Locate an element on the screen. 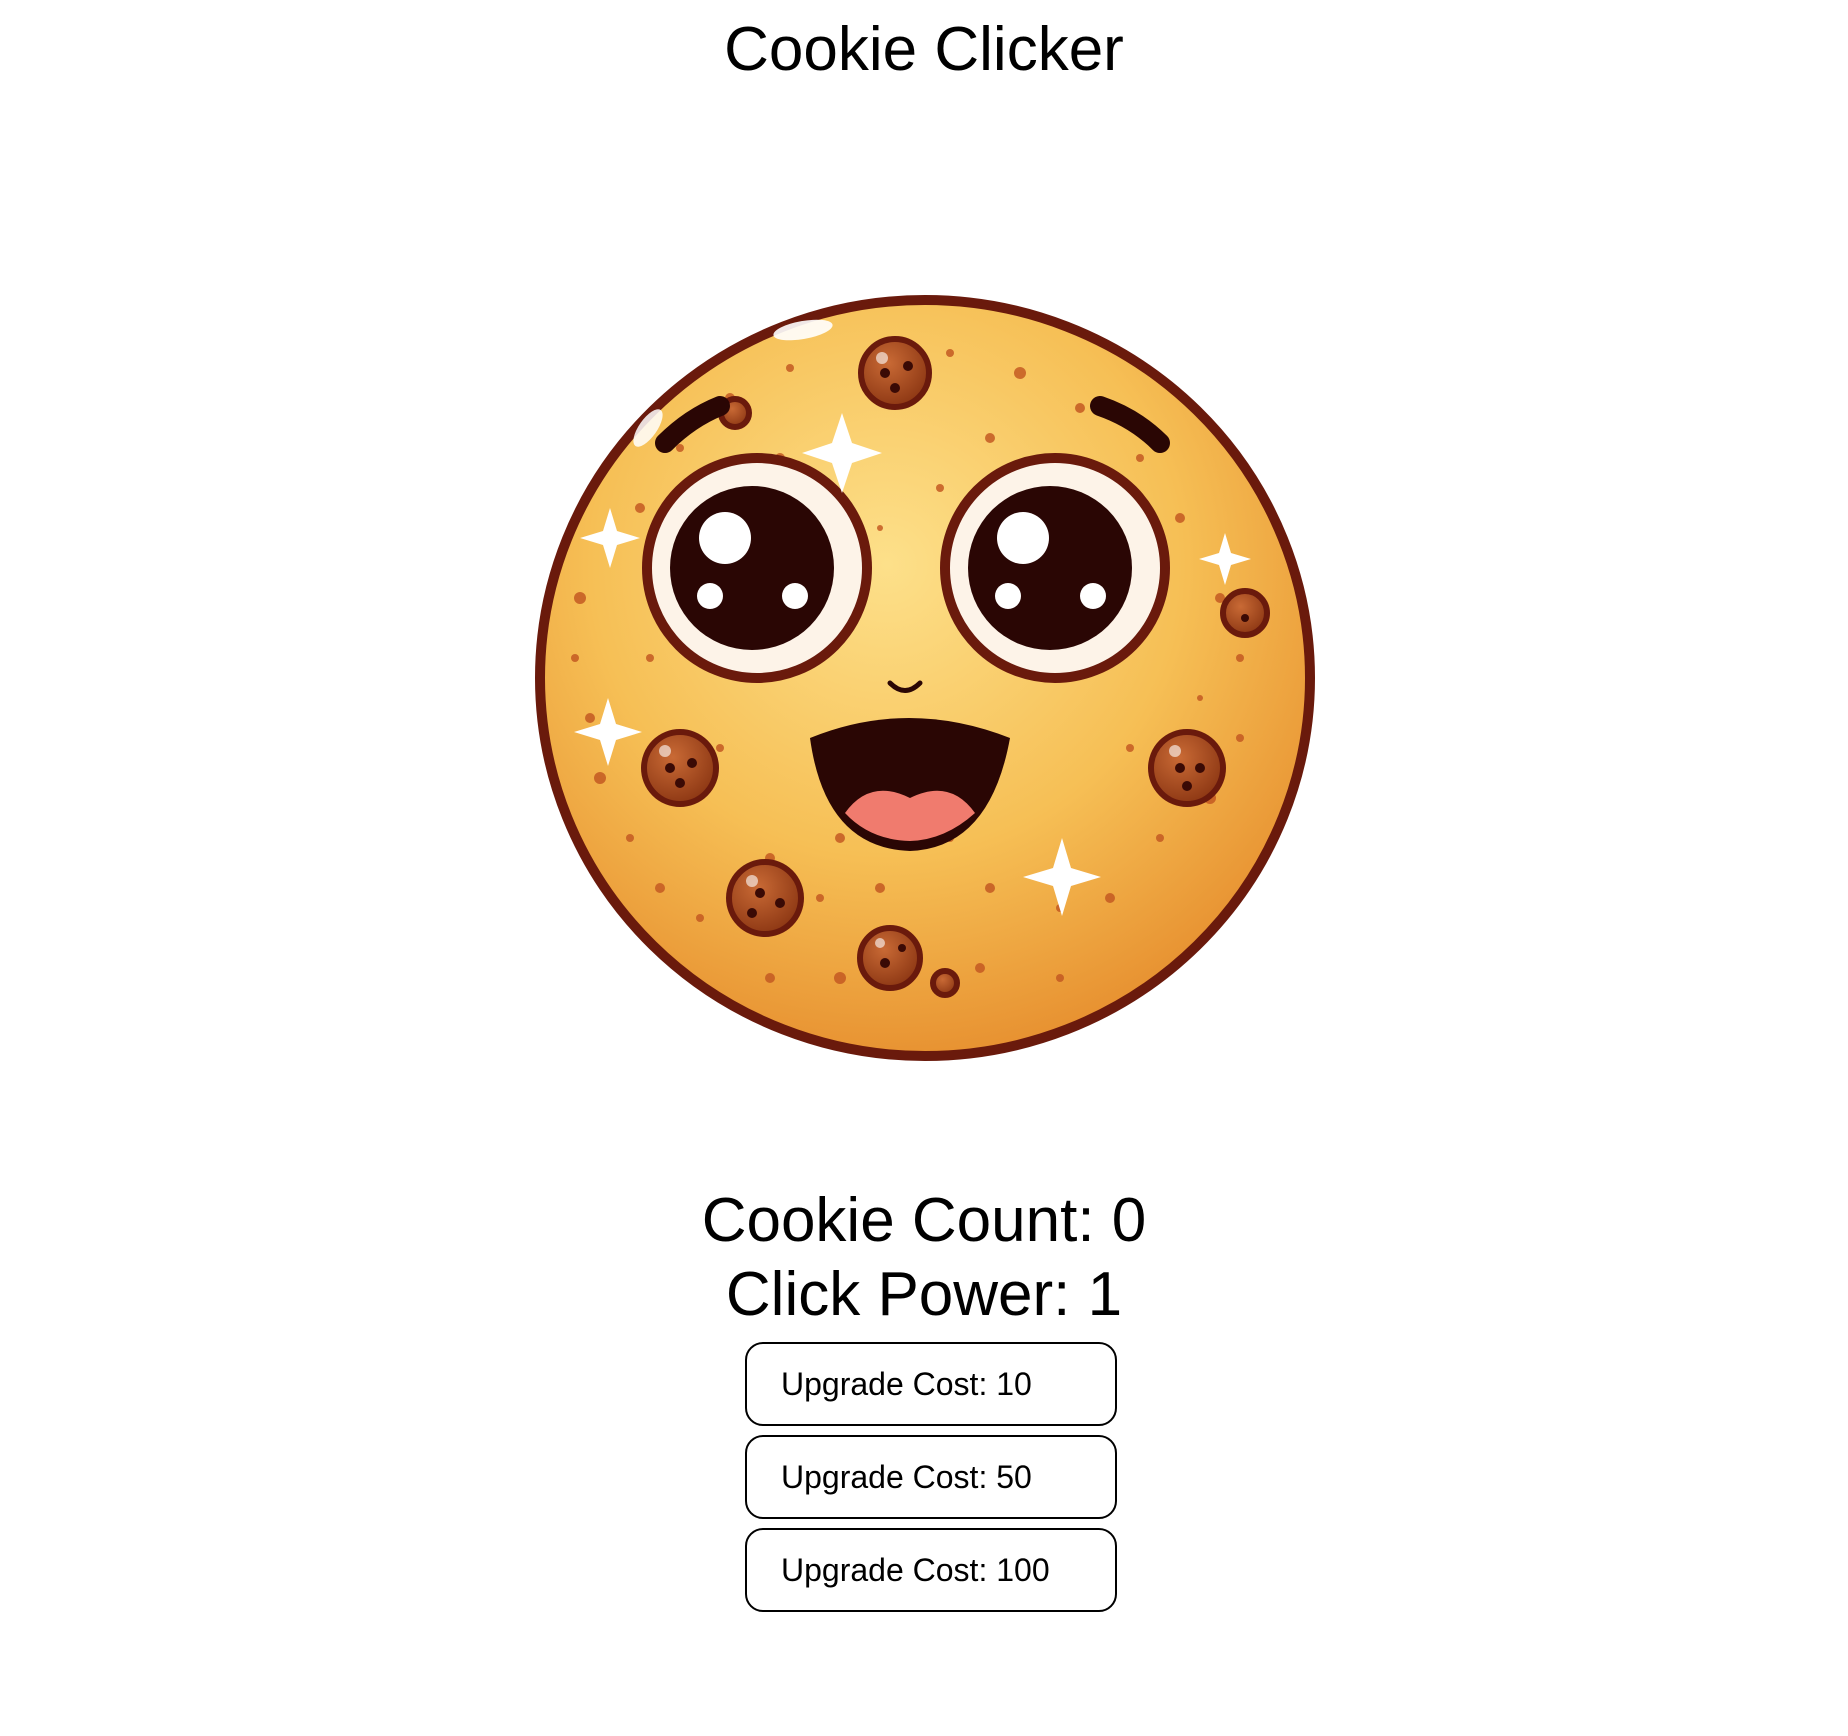 The height and width of the screenshot is (1736, 1848). stats-panel: Cookie Count: 0 Click Power: 1 is located at coordinates (924, 1258).